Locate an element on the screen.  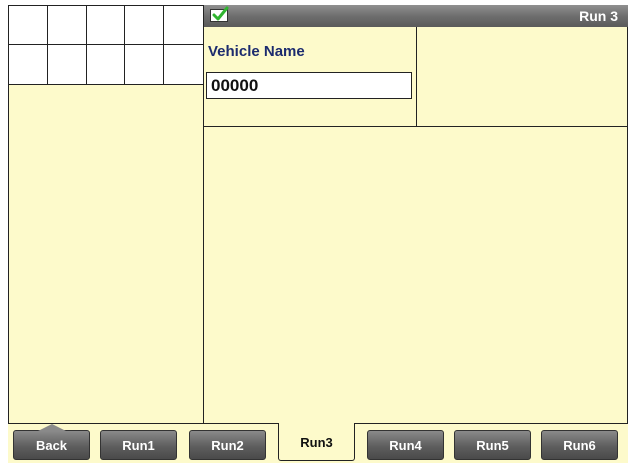
tab-run4: Run4 is located at coordinates (405, 445).